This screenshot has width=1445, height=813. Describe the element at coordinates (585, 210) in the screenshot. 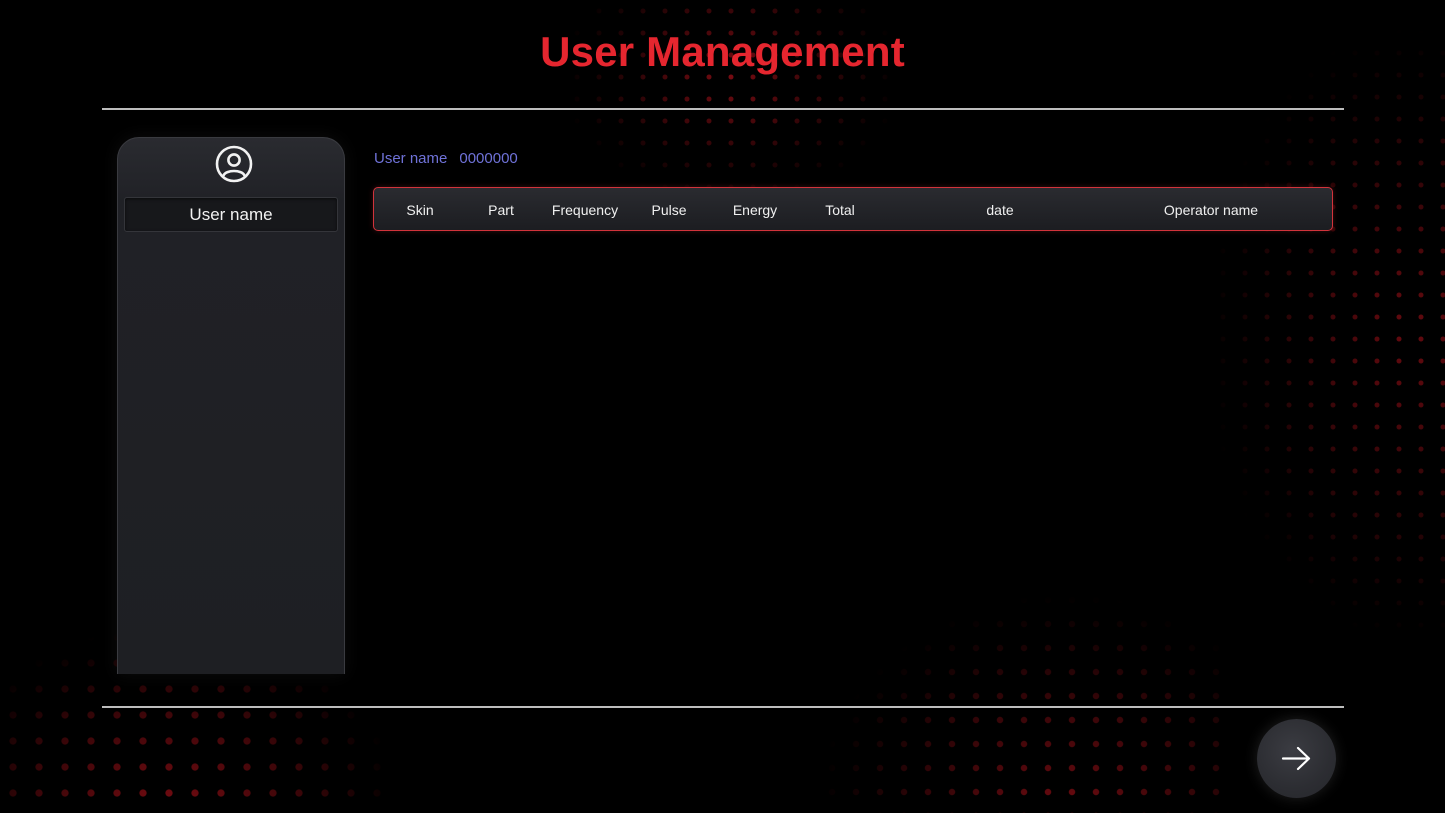

I see `column-header-frequency: Frequency` at that location.